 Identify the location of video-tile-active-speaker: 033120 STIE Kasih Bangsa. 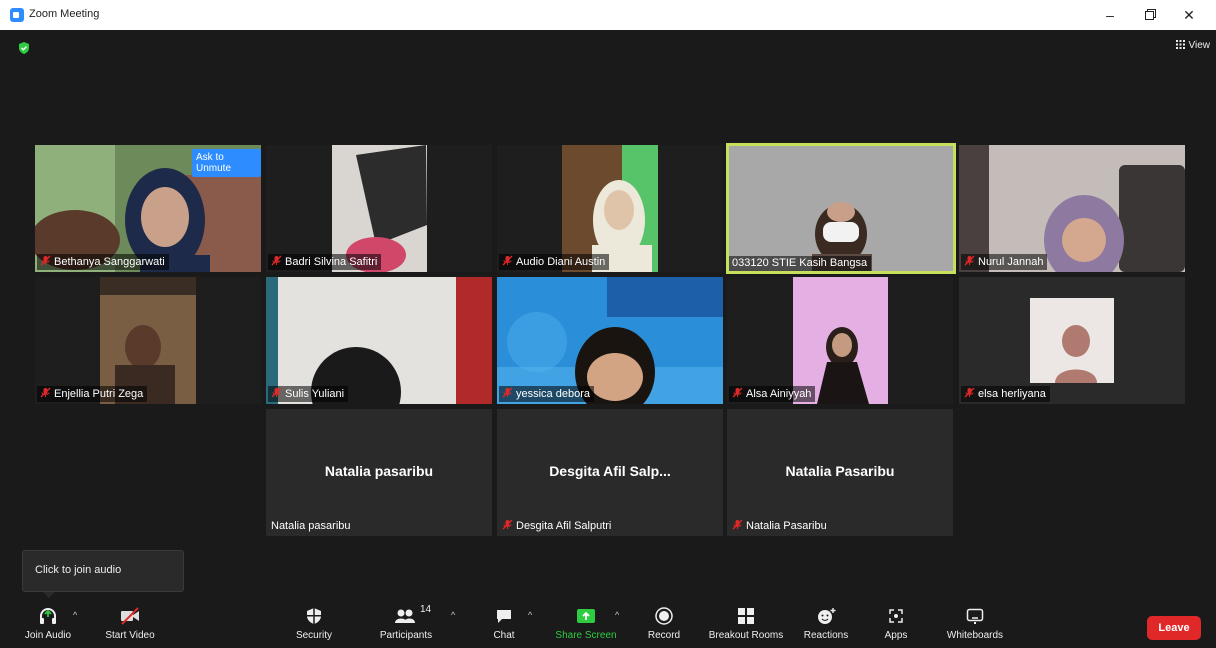
(841, 208).